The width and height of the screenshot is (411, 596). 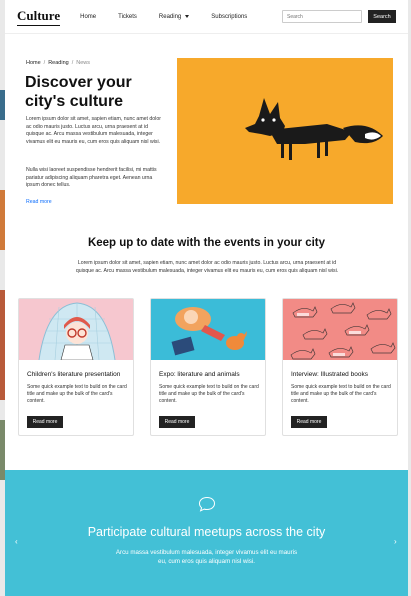 What do you see at coordinates (39, 202) in the screenshot?
I see `read-more-link: Read more` at bounding box center [39, 202].